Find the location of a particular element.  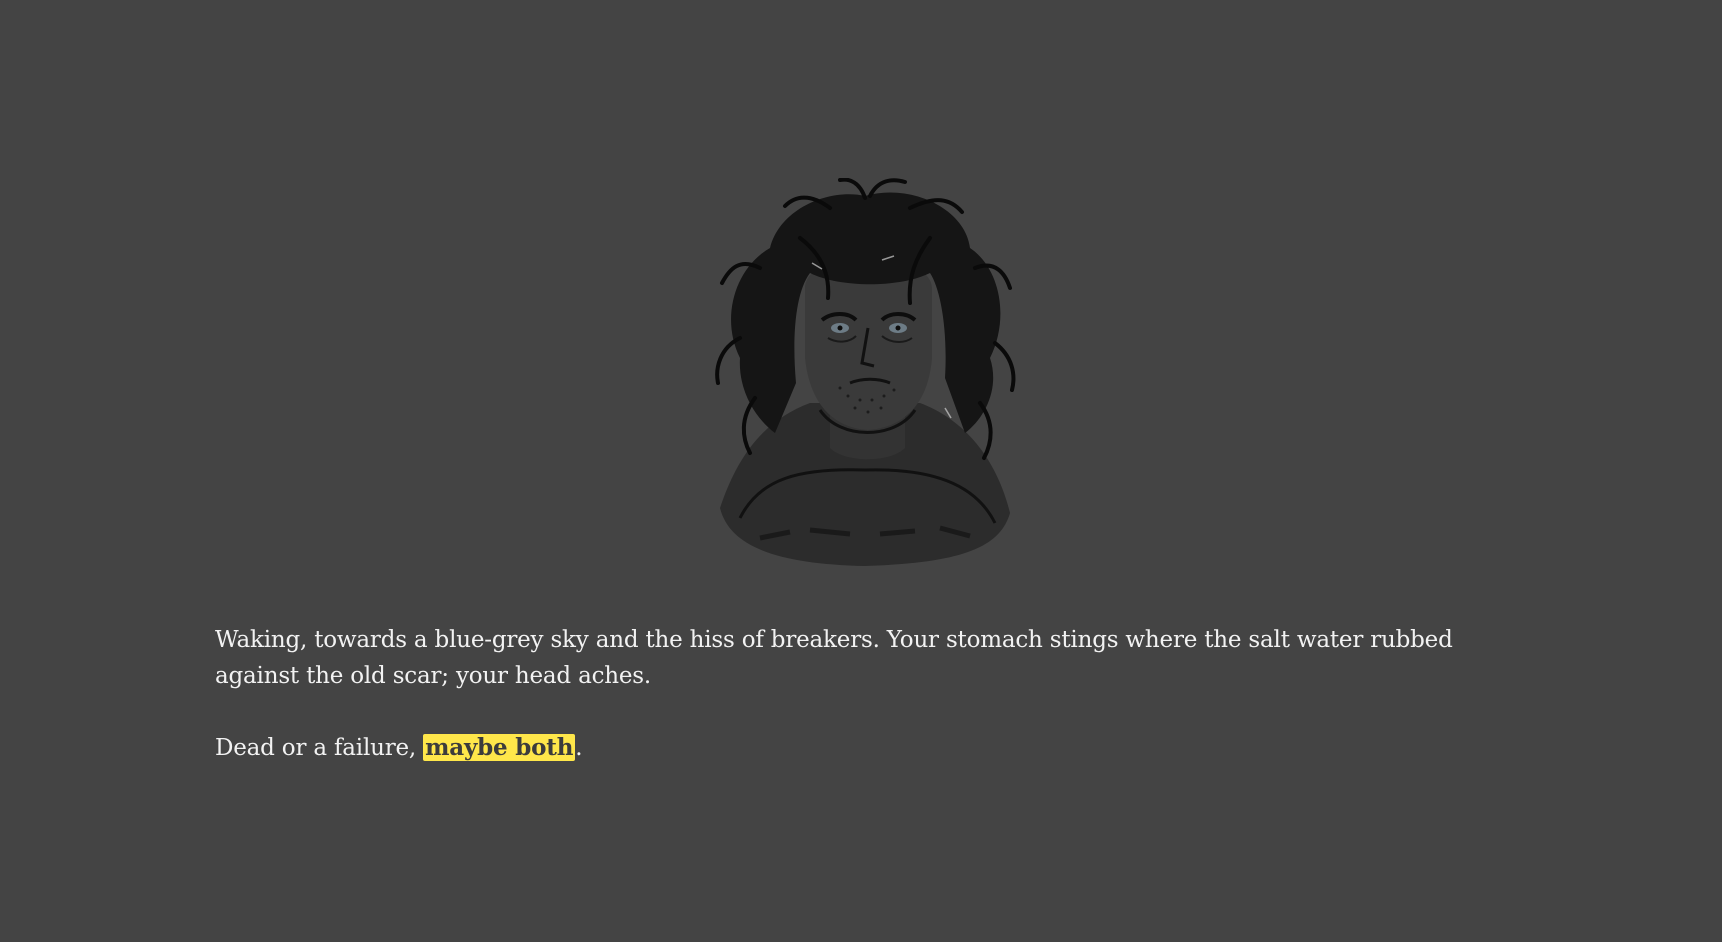

story-text-suffix: . is located at coordinates (579, 748).